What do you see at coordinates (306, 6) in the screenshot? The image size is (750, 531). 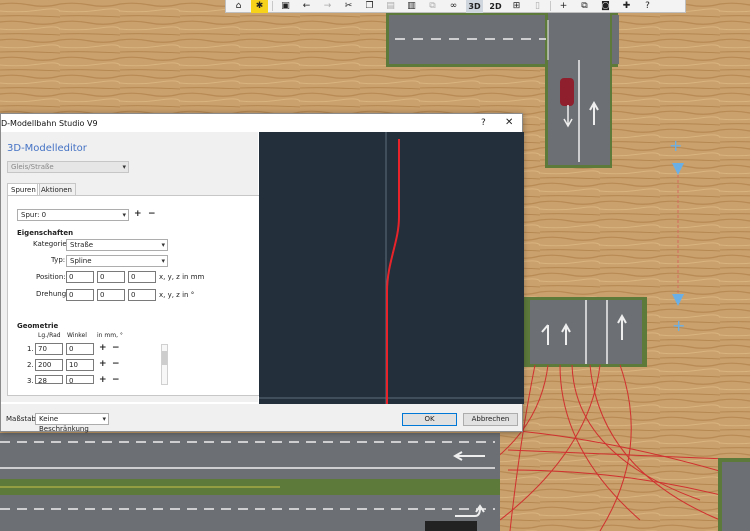 I see `undo-icon: ←` at bounding box center [306, 6].